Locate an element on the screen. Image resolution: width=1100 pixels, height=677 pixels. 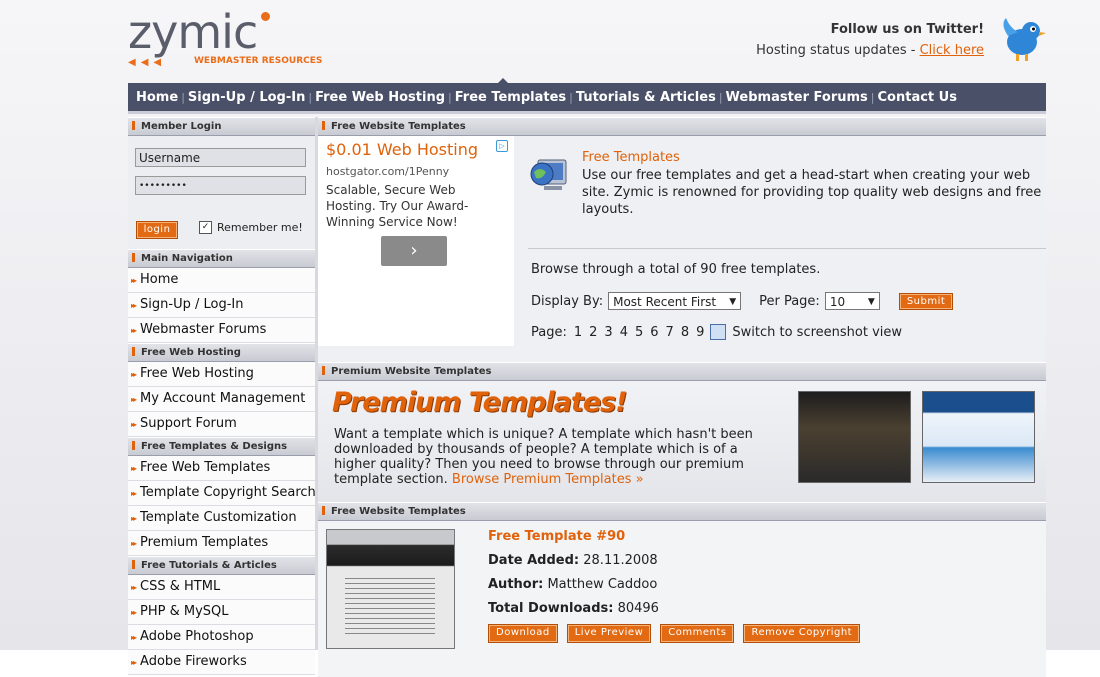
comments-button: Comments is located at coordinates (697, 633).